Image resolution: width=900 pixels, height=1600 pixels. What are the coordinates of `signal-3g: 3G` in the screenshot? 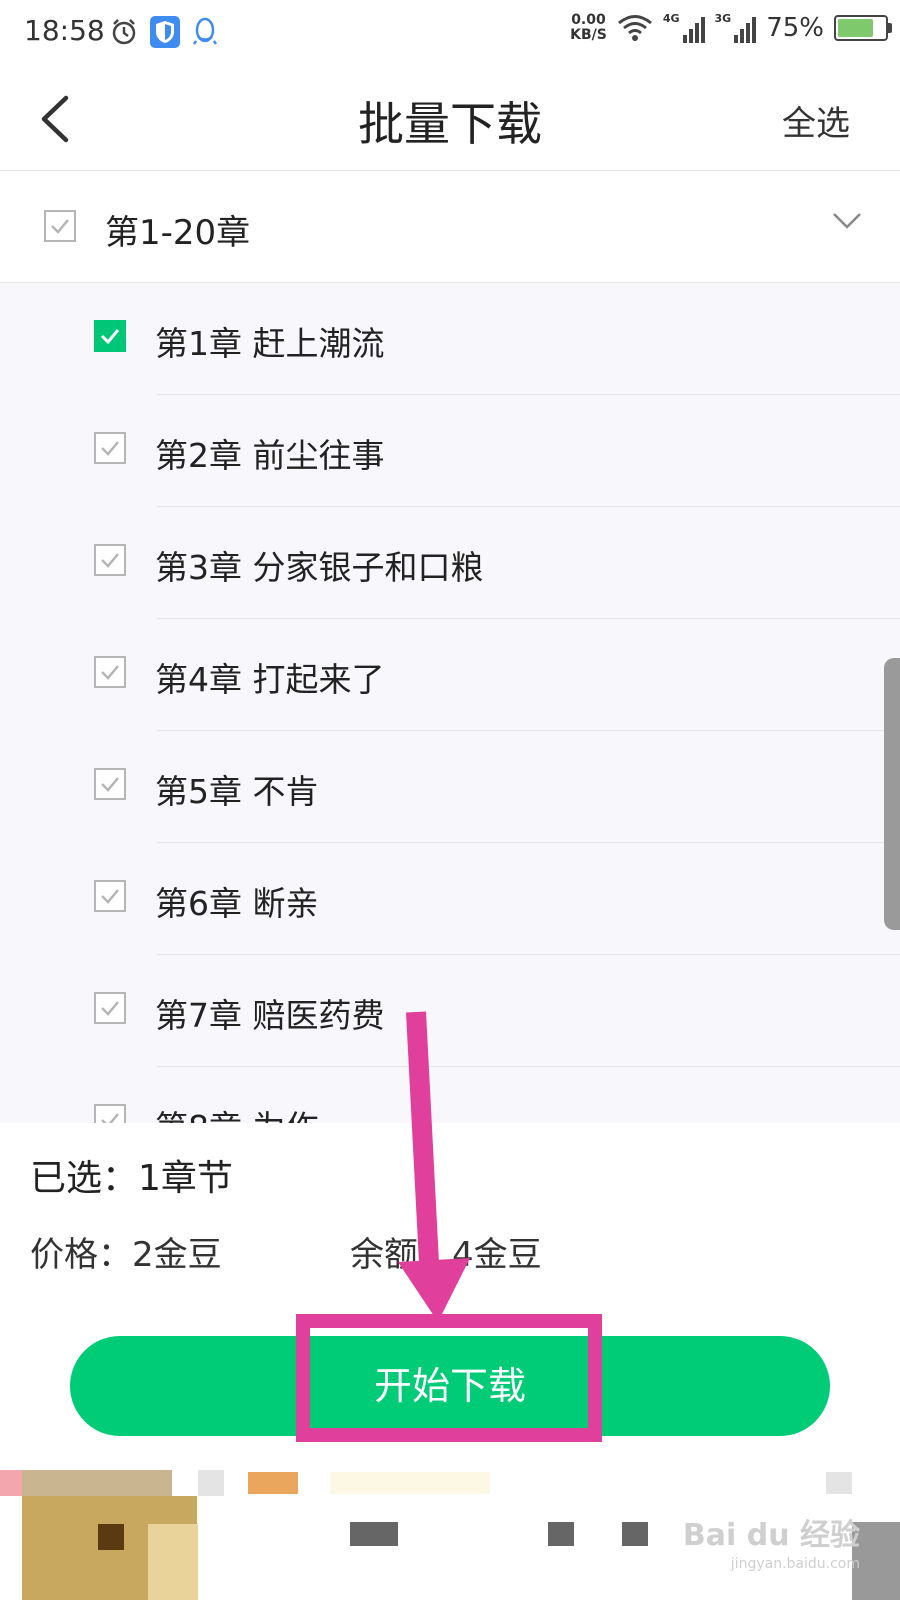 It's located at (736, 27).